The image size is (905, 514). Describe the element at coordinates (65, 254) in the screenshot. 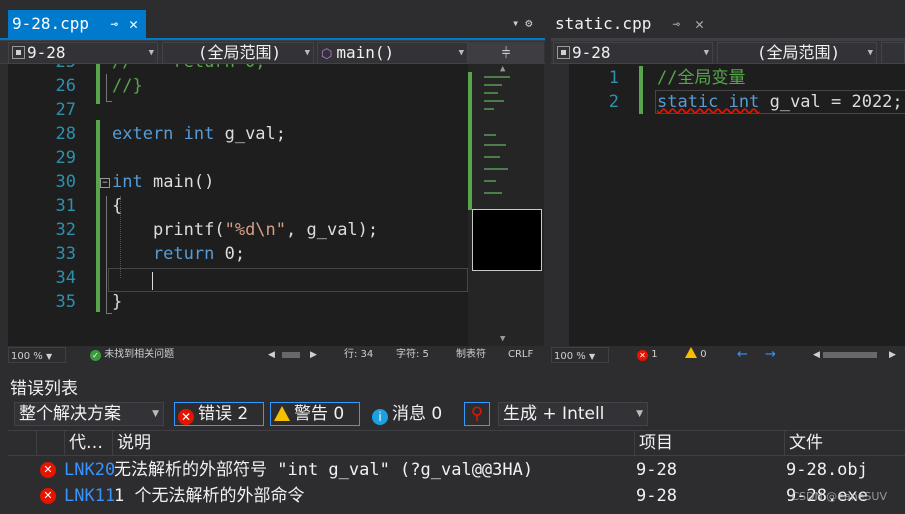

I see `line-number: 33` at that location.